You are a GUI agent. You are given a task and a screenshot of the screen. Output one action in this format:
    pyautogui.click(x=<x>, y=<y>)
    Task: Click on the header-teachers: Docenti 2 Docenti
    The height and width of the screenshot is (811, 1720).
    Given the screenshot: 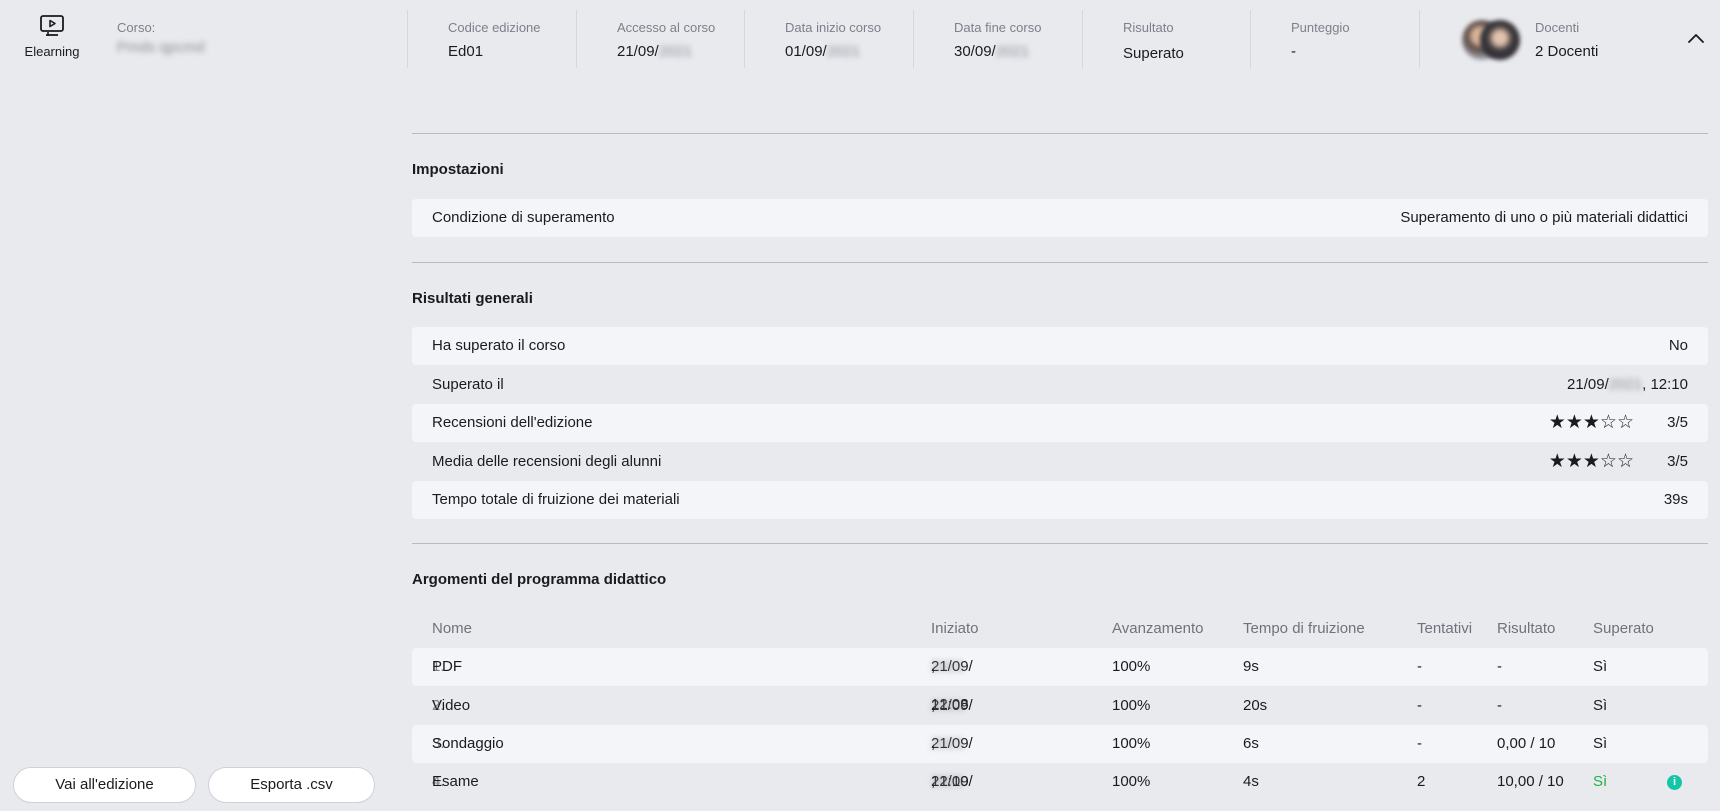 What is the action you would take?
    pyautogui.click(x=1566, y=41)
    